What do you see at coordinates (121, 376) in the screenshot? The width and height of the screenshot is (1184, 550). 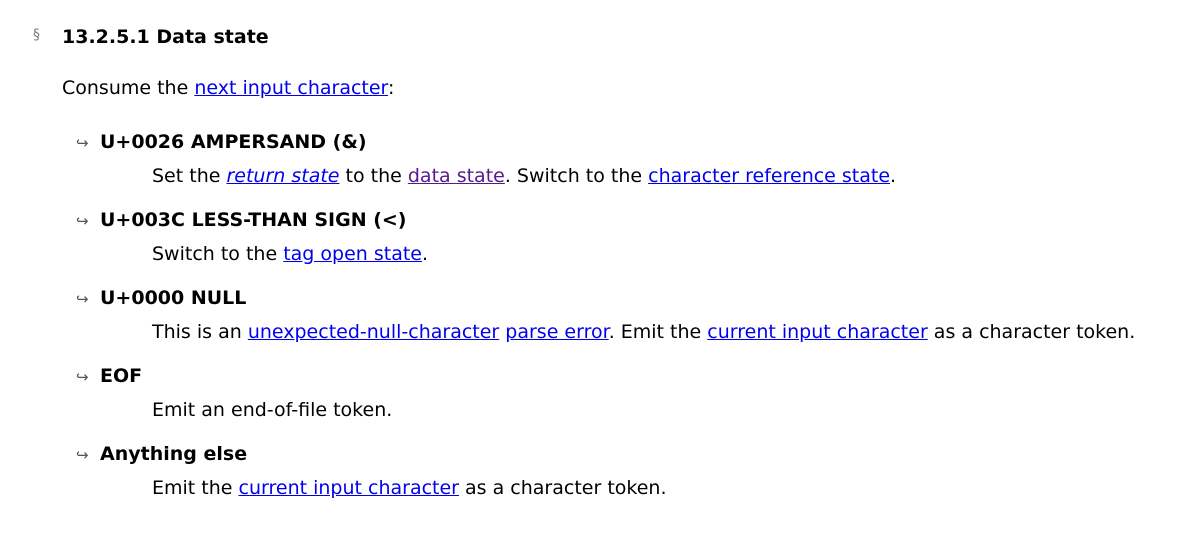 I see `case-term-label: EOF` at bounding box center [121, 376].